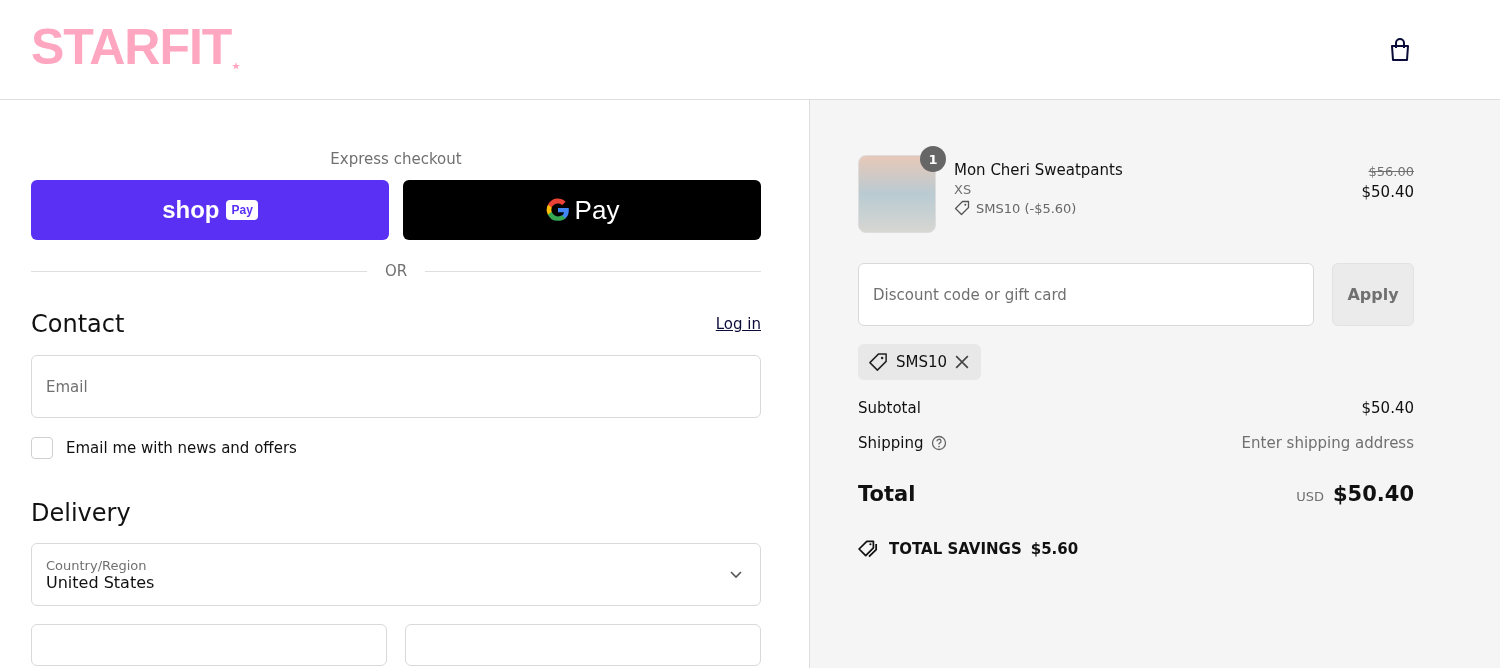  Describe the element at coordinates (582, 210) in the screenshot. I see `google-pay-button: Pay` at that location.